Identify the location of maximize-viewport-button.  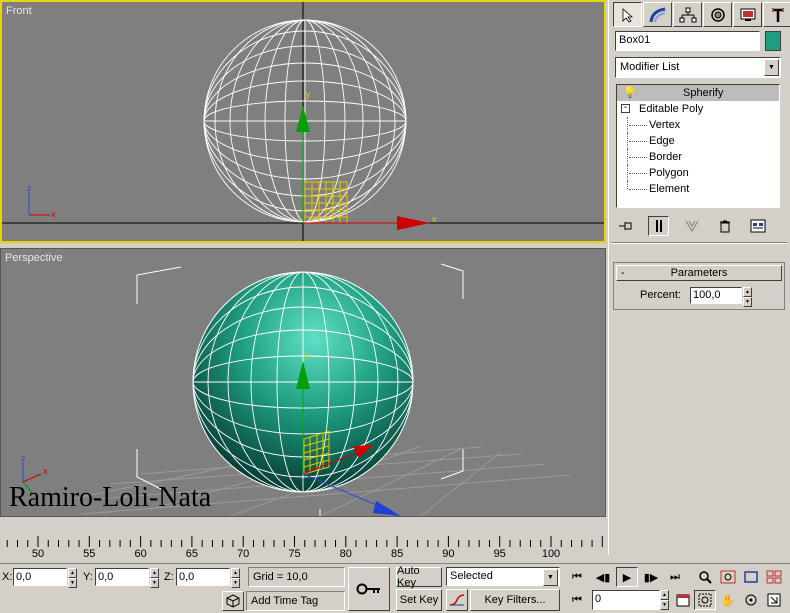
(774, 600).